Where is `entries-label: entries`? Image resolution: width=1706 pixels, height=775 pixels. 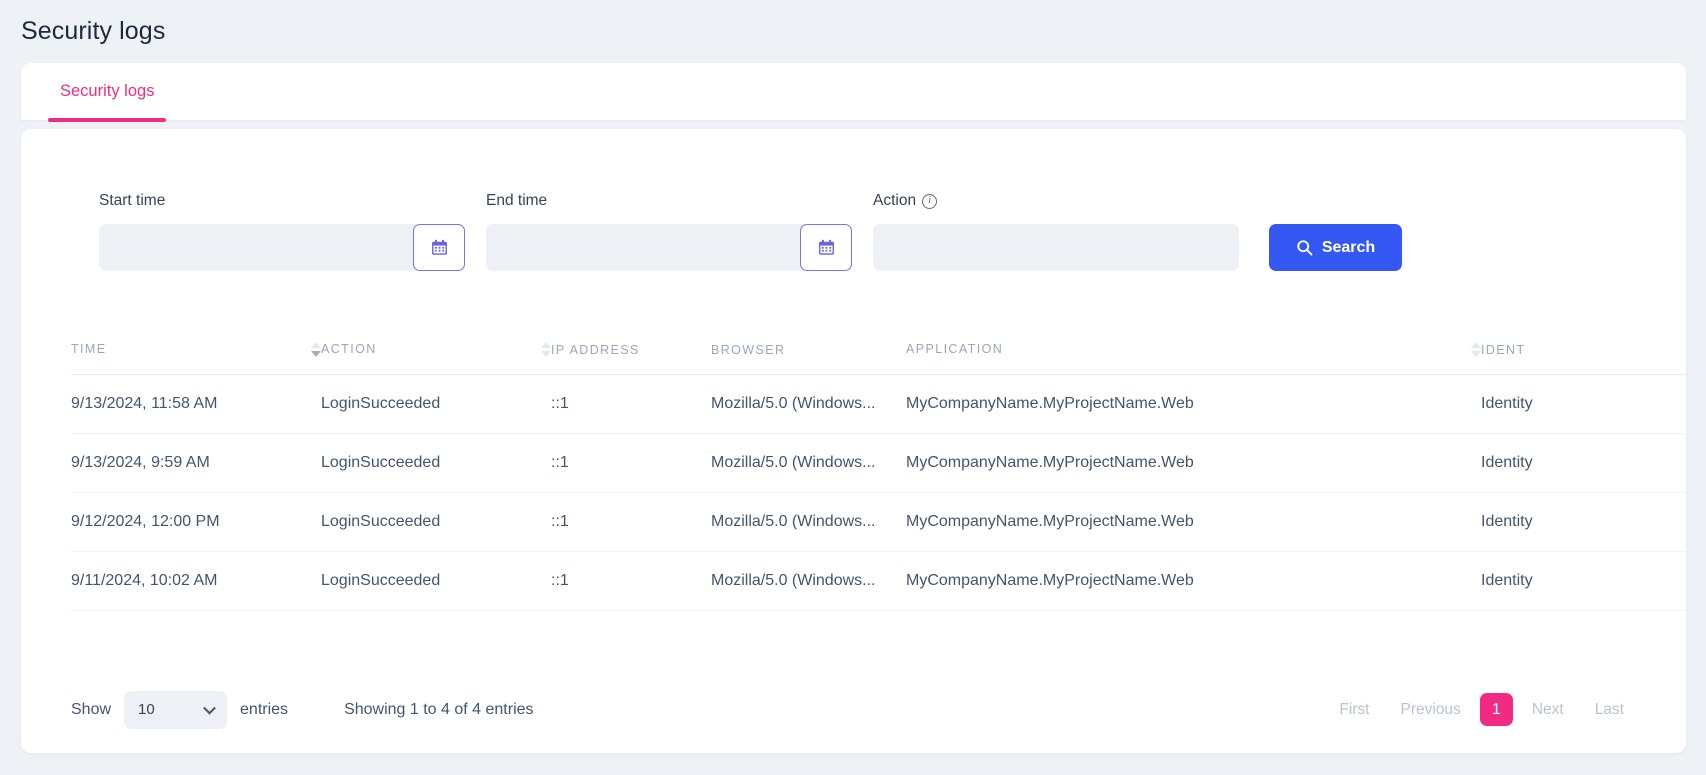 entries-label: entries is located at coordinates (264, 709).